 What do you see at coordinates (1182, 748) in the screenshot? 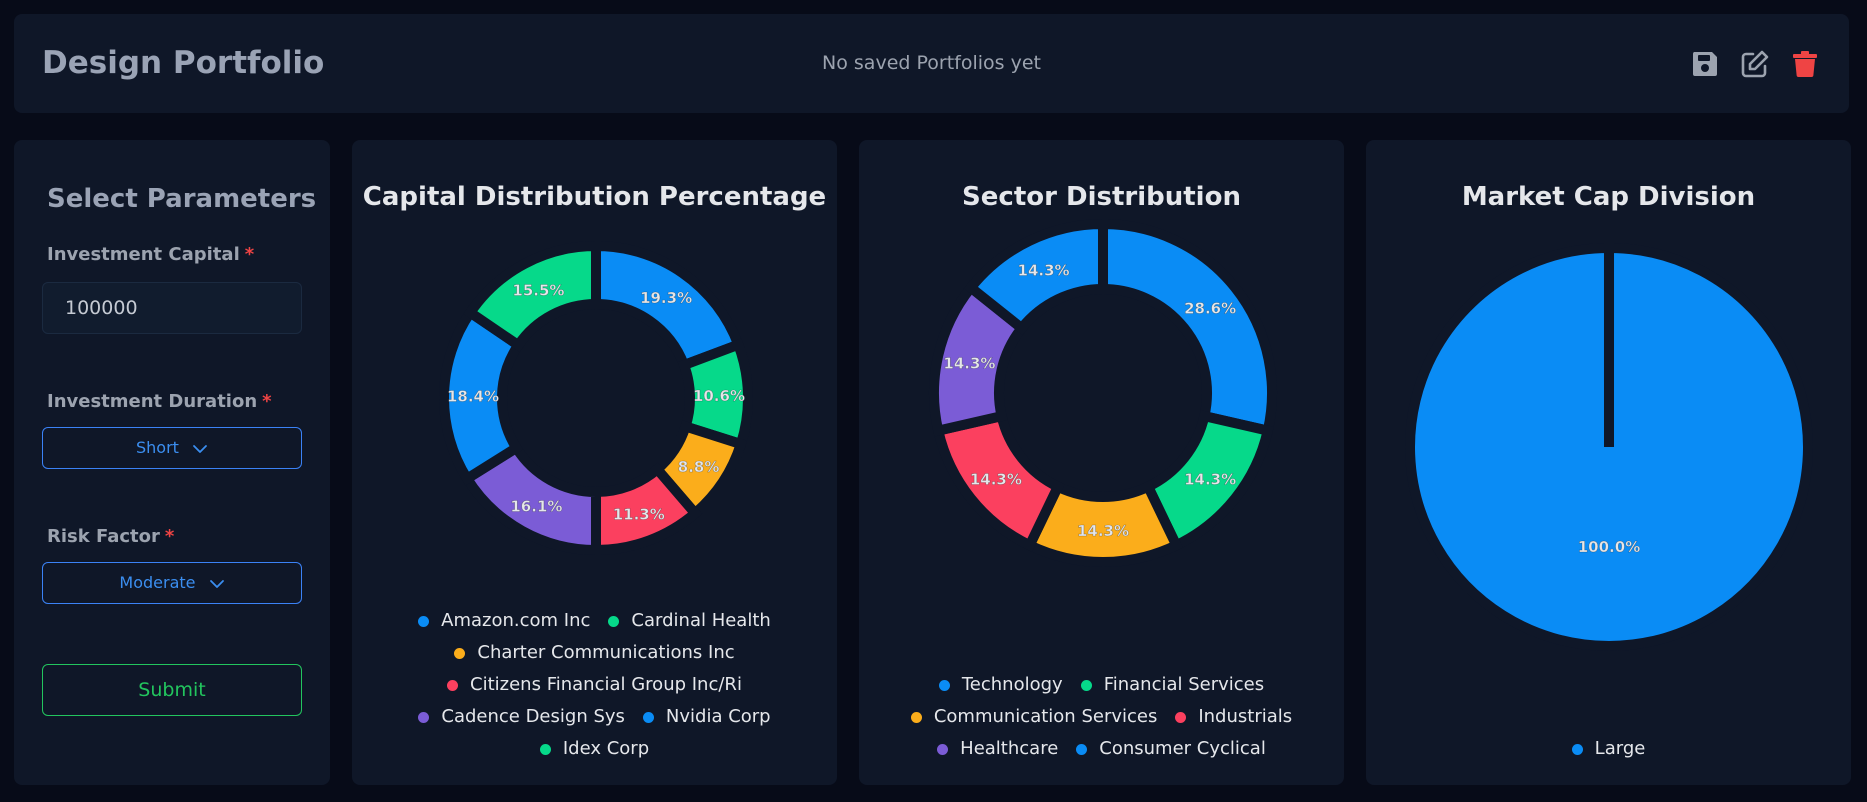
I see `legend-label: Consumer Cyclical` at bounding box center [1182, 748].